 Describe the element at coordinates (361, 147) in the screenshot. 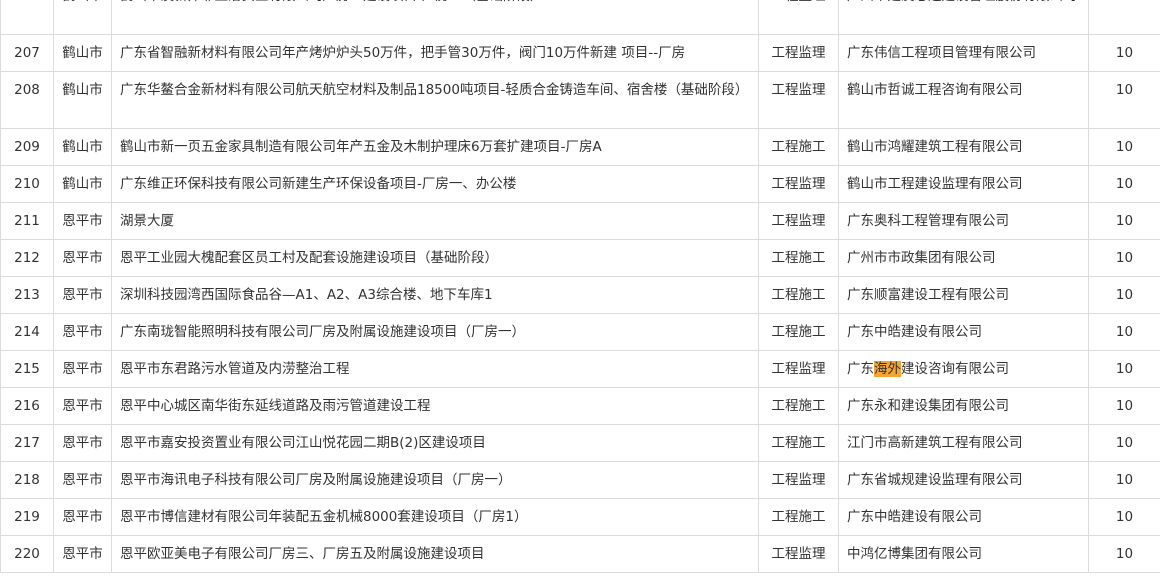

I see `project-name-cell-text: 鹤山市新一页五金家具制造有限公司年产五金及木制护理床6万套扩建项目-厂房A` at that location.